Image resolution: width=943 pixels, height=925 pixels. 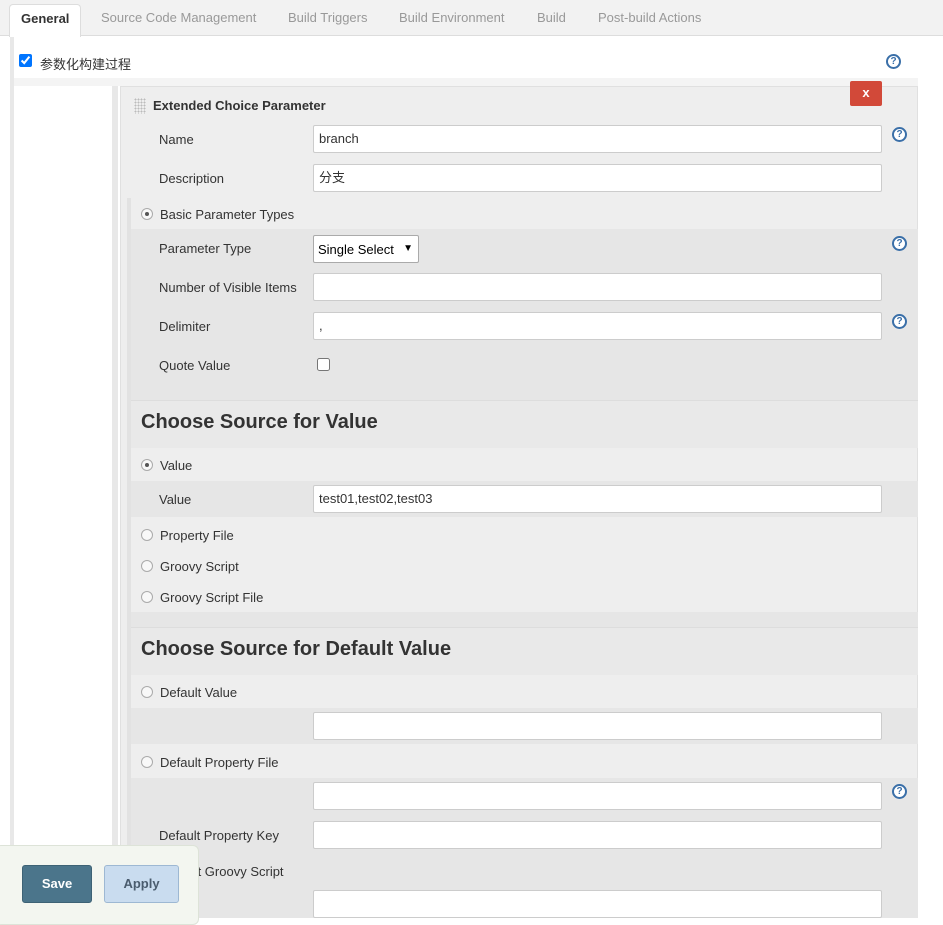 I want to click on name-input: branch, so click(x=597, y=139).